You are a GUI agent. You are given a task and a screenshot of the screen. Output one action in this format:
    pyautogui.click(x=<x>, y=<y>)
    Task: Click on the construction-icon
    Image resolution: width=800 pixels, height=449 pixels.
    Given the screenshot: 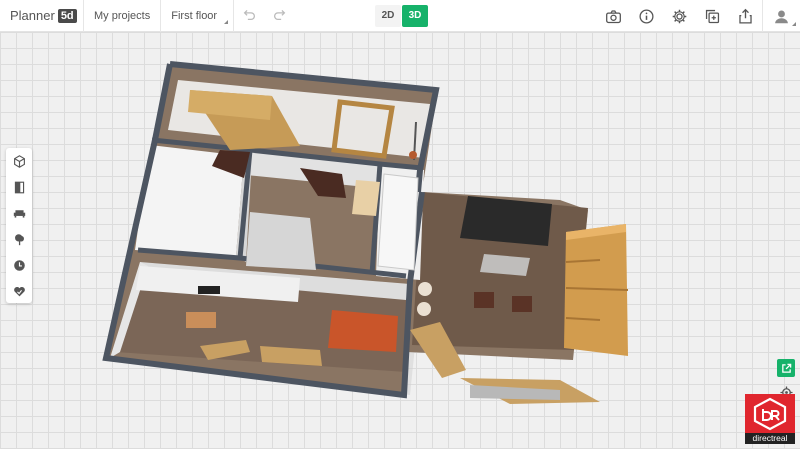 What is the action you would take?
    pyautogui.click(x=19, y=161)
    